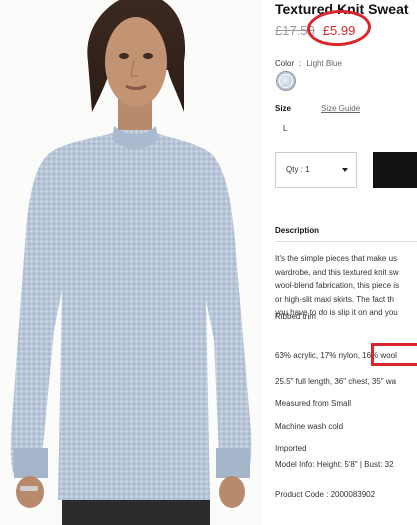  What do you see at coordinates (283, 108) in the screenshot?
I see `size-label: Size` at bounding box center [283, 108].